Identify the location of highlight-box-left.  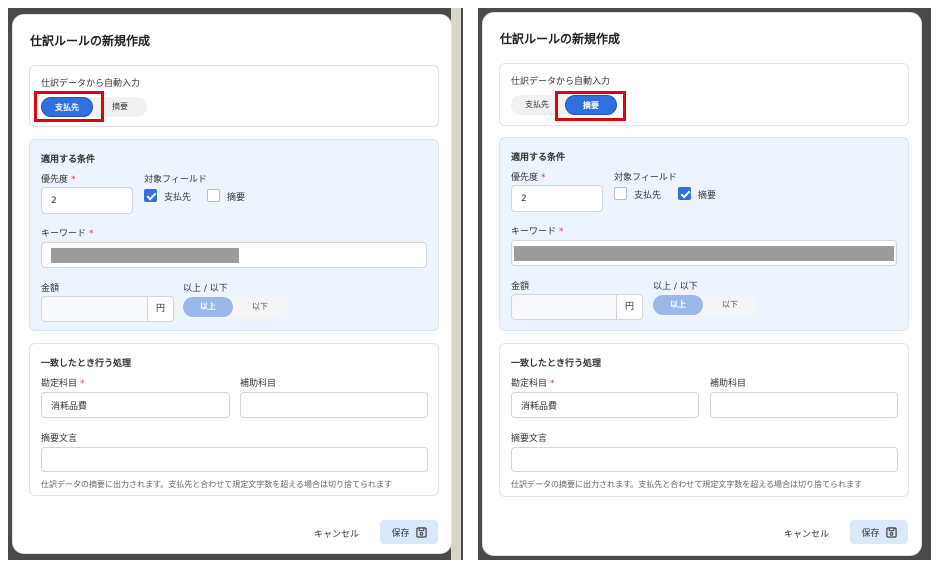
(69, 106).